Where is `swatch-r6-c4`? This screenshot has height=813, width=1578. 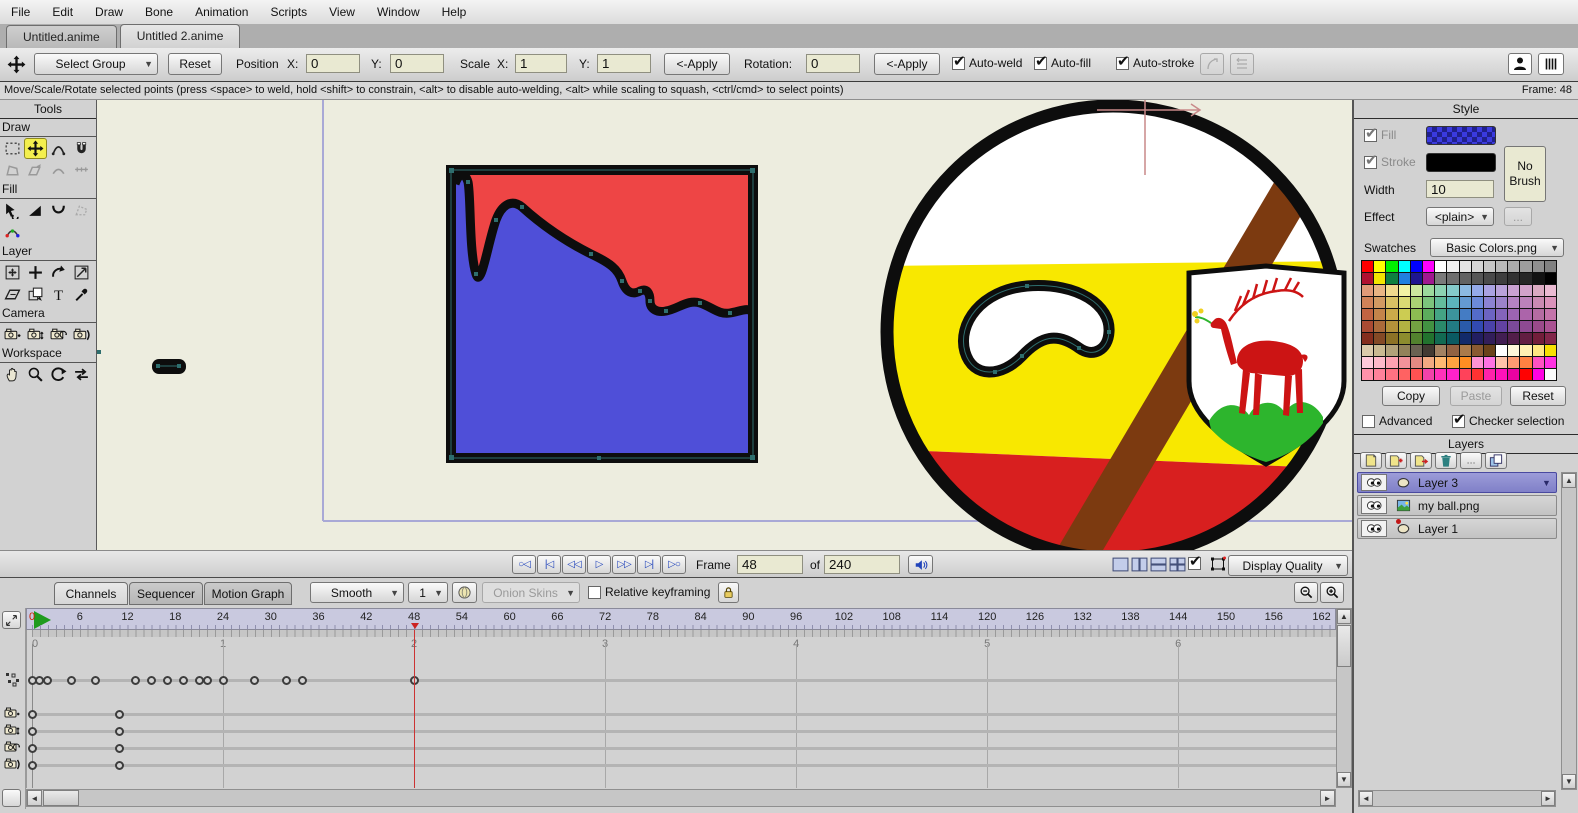
swatch-r6-c4 is located at coordinates (1416, 338).